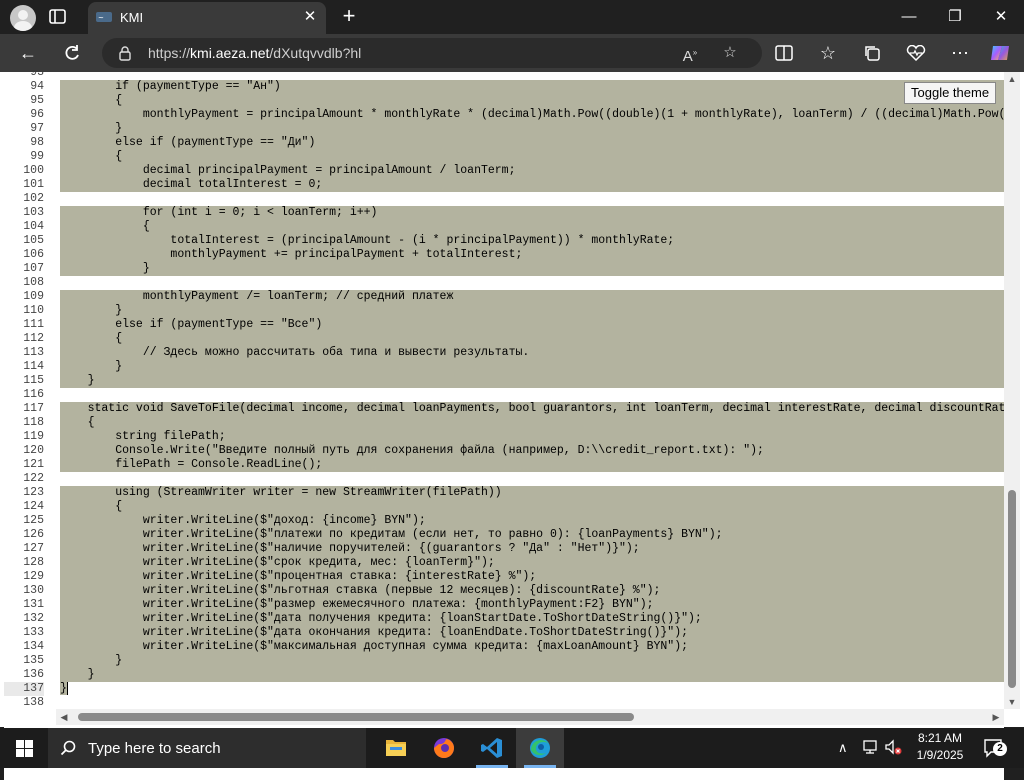 The image size is (1024, 780). What do you see at coordinates (125, 53) in the screenshot?
I see `lock-icon` at bounding box center [125, 53].